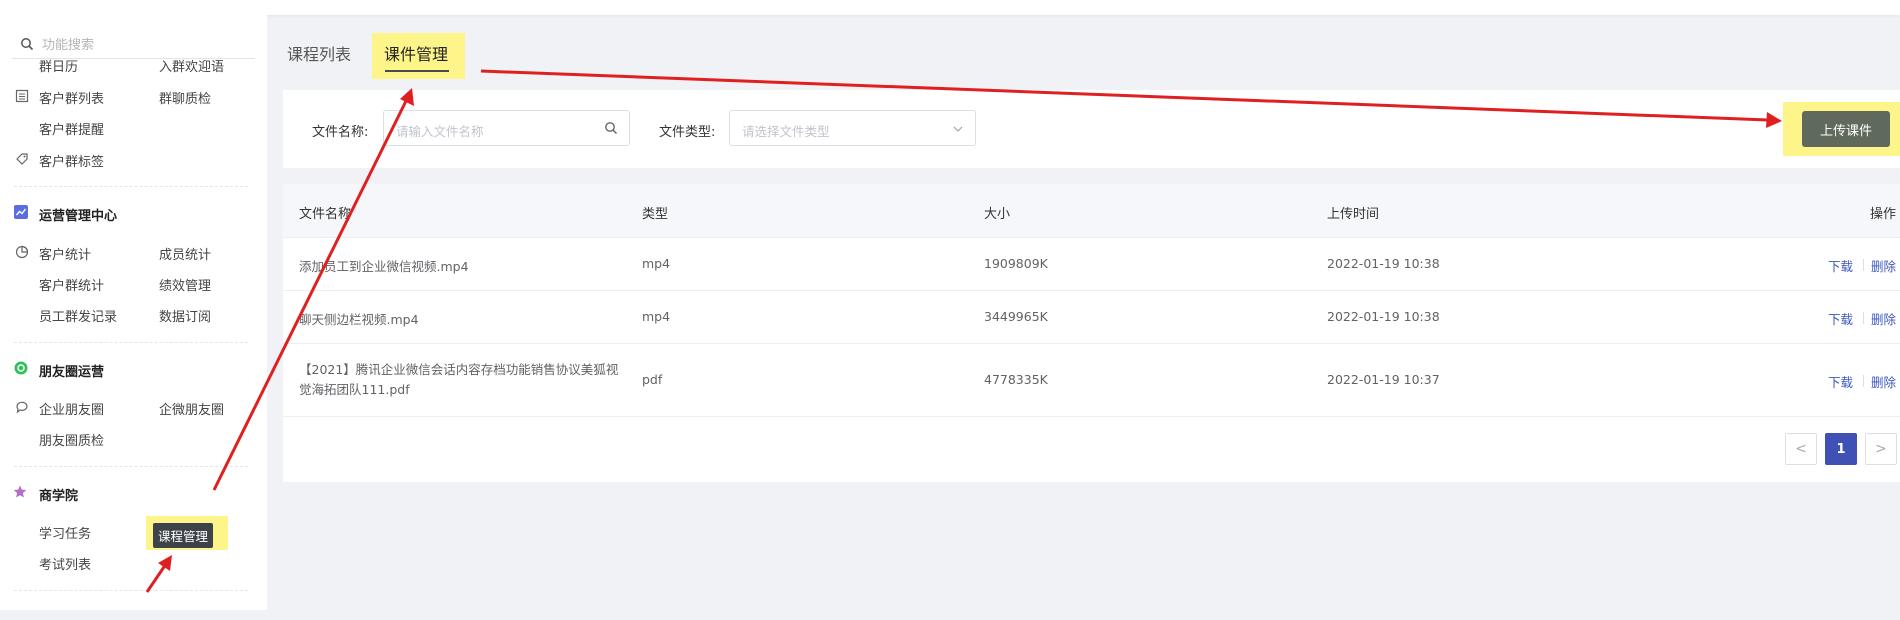 This screenshot has height=620, width=1900. What do you see at coordinates (65, 253) in the screenshot?
I see `sidebar-item: 客户统计` at bounding box center [65, 253].